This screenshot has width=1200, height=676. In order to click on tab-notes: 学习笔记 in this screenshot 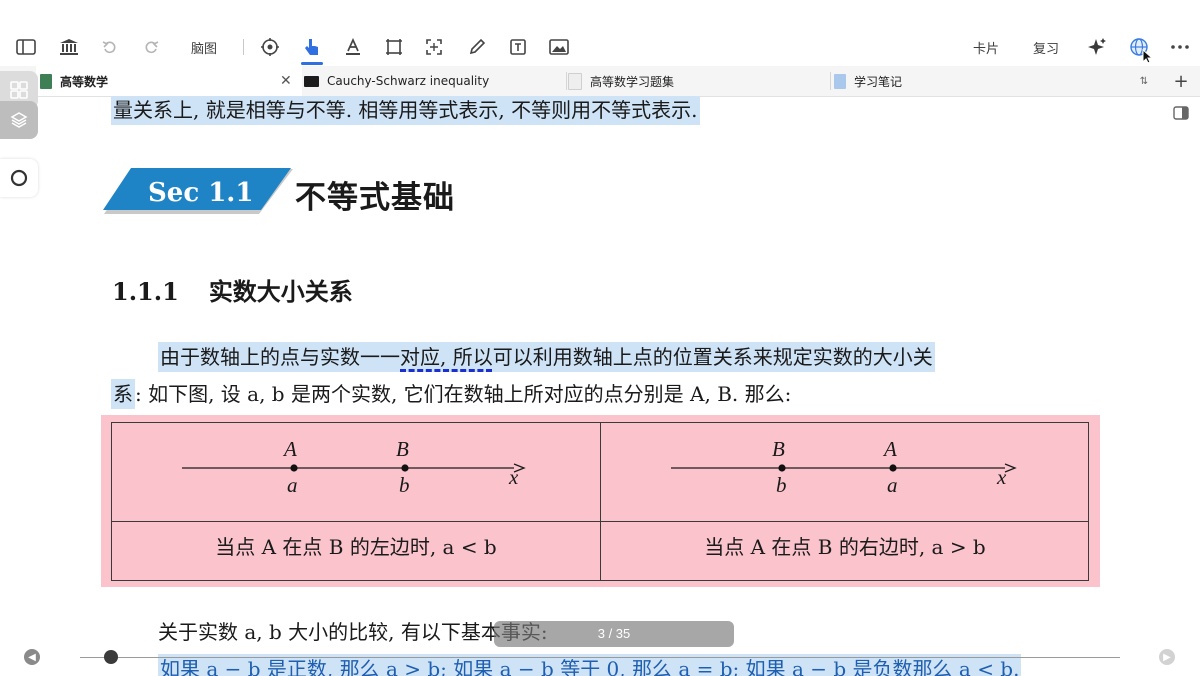, I will do `click(964, 81)`.